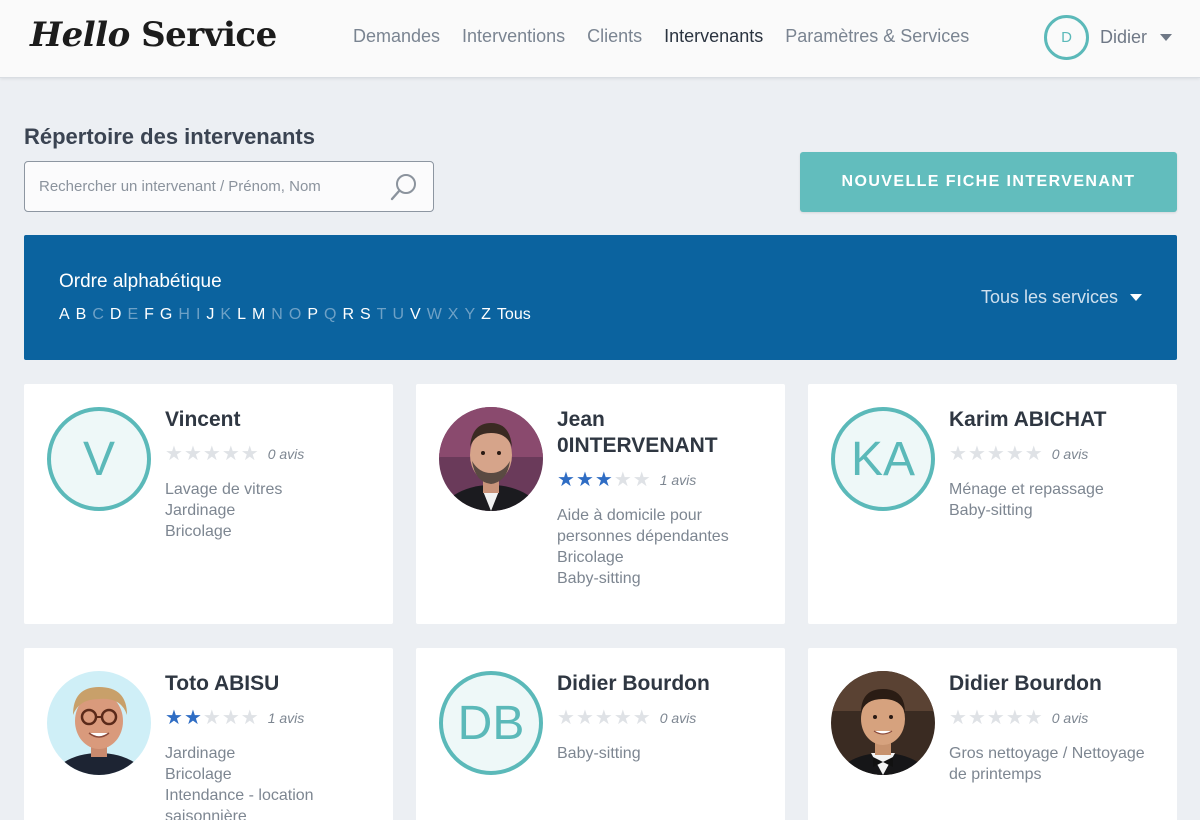 The height and width of the screenshot is (820, 1200). What do you see at coordinates (365, 315) in the screenshot?
I see `alphabet-letter: S` at bounding box center [365, 315].